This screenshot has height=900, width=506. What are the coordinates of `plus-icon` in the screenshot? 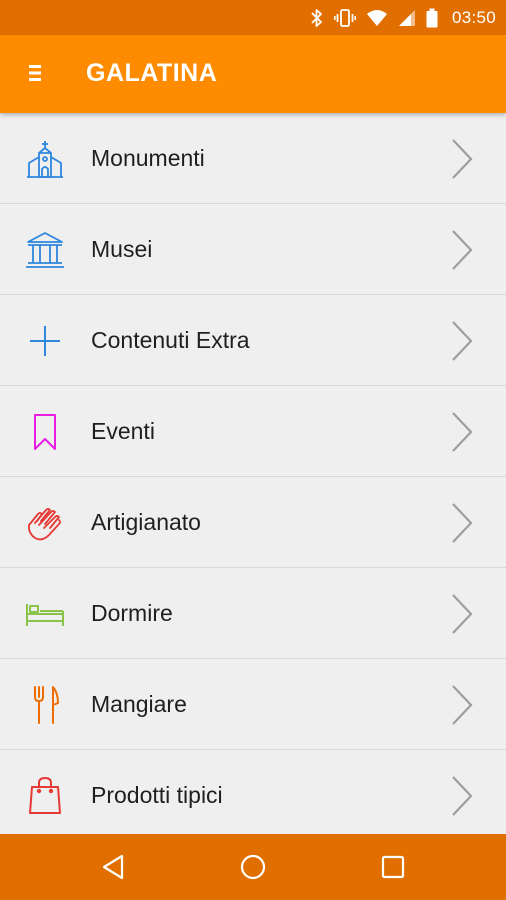 It's located at (45, 341).